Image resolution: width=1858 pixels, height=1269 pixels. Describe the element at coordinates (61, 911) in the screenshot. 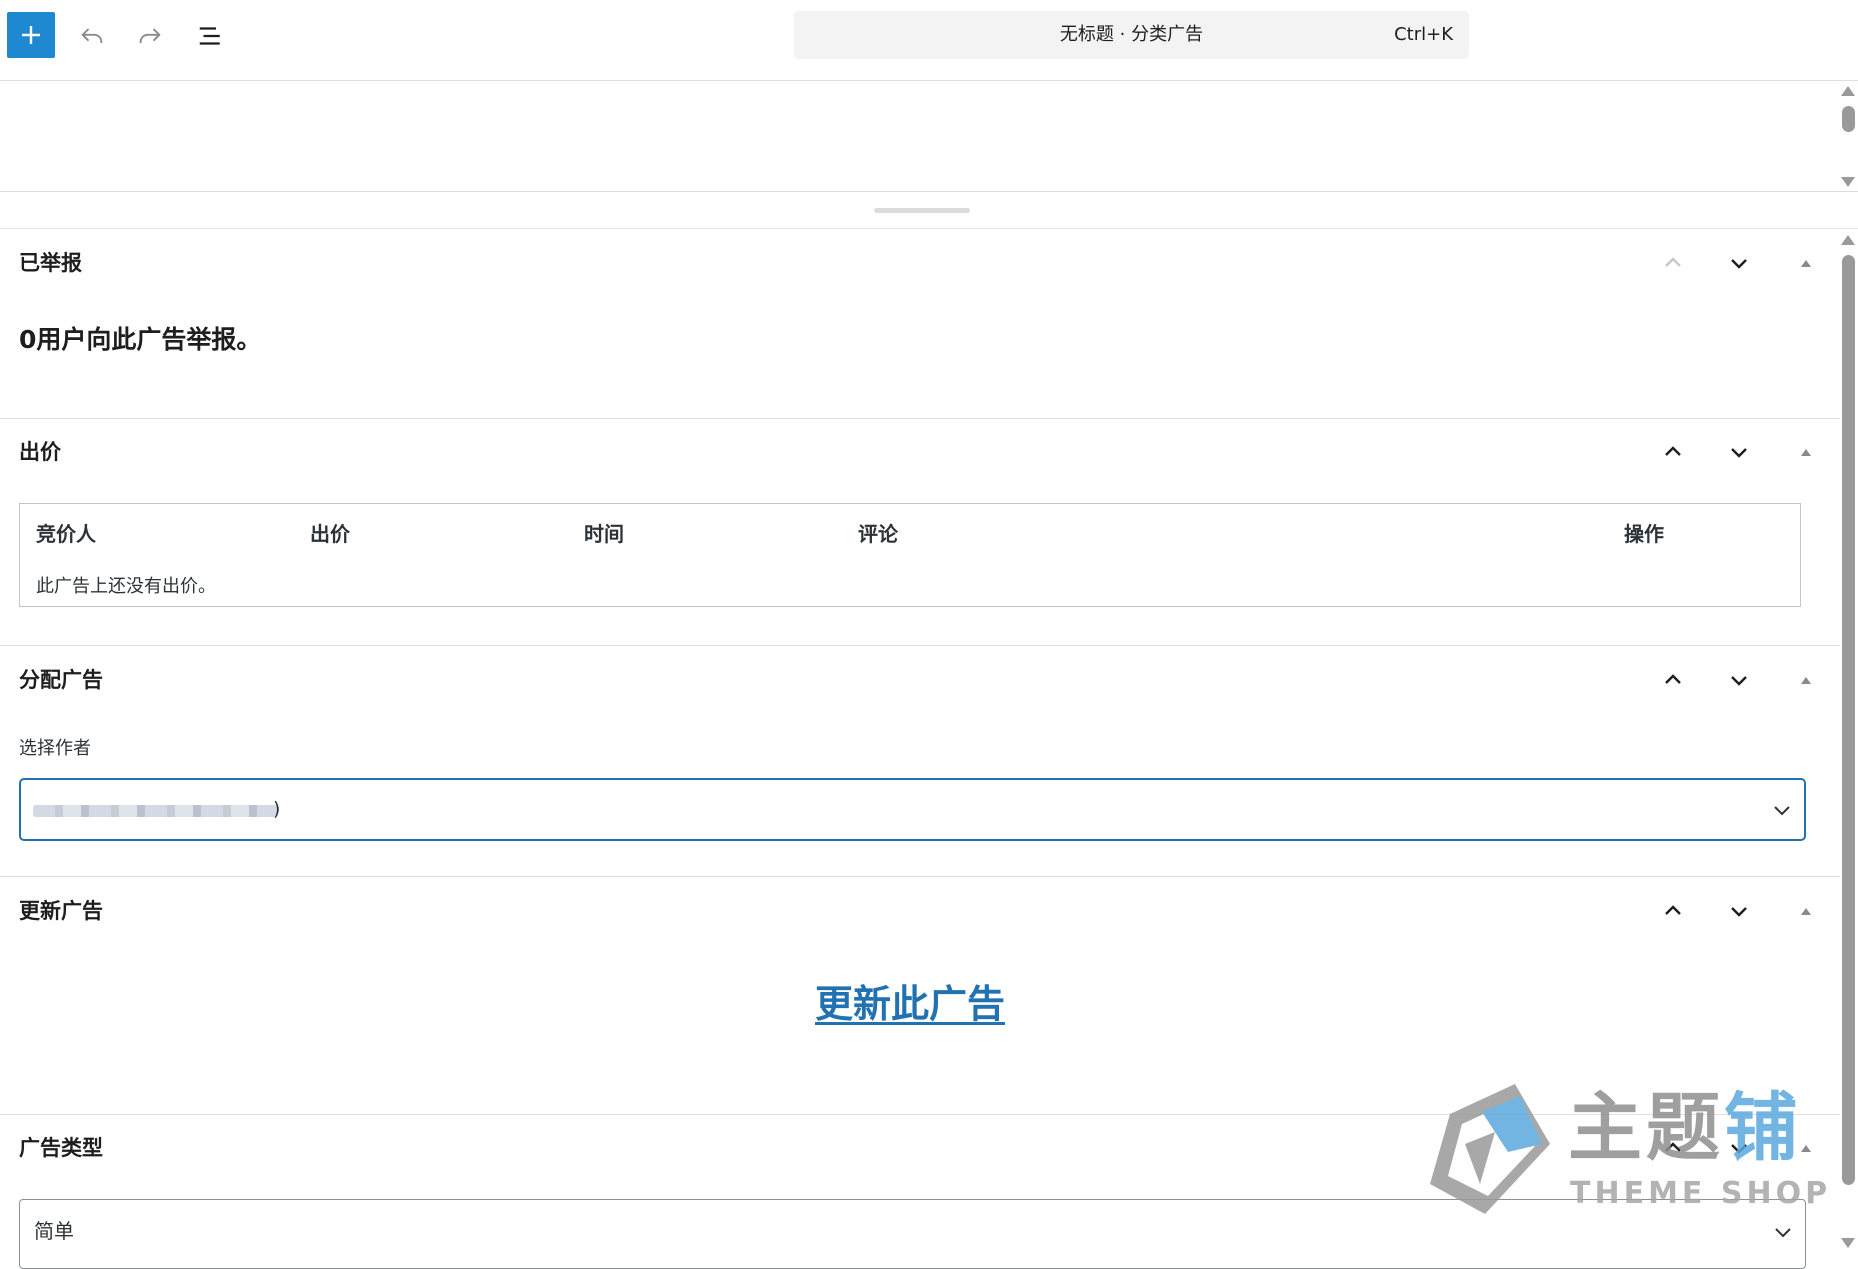

I see `metabox-title: 更新广告` at that location.